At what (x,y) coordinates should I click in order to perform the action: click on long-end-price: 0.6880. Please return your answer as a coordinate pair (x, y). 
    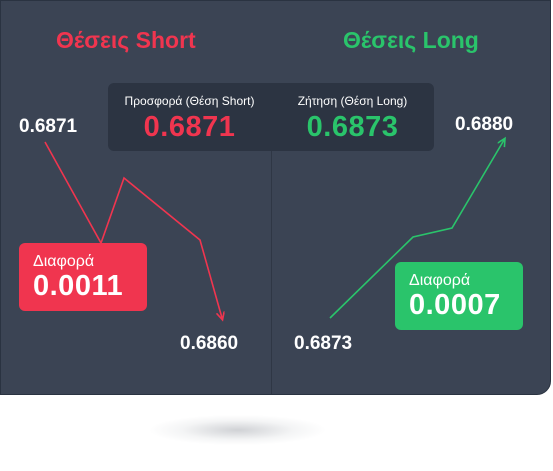
    Looking at the image, I should click on (484, 124).